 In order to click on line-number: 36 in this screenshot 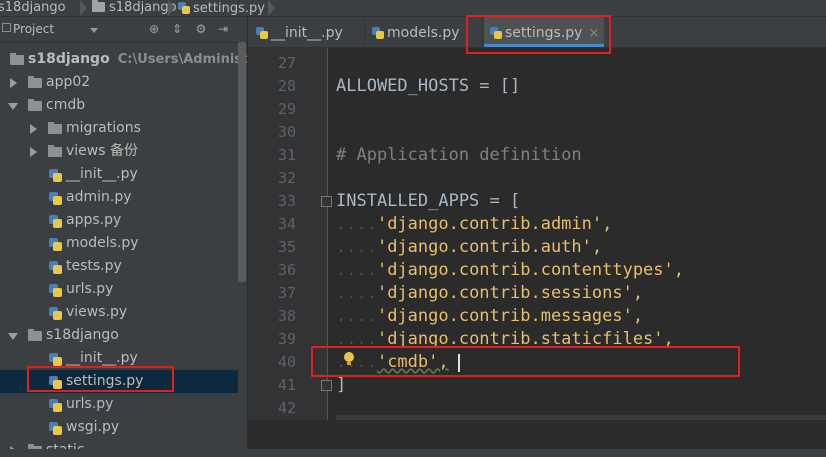, I will do `click(286, 270)`.